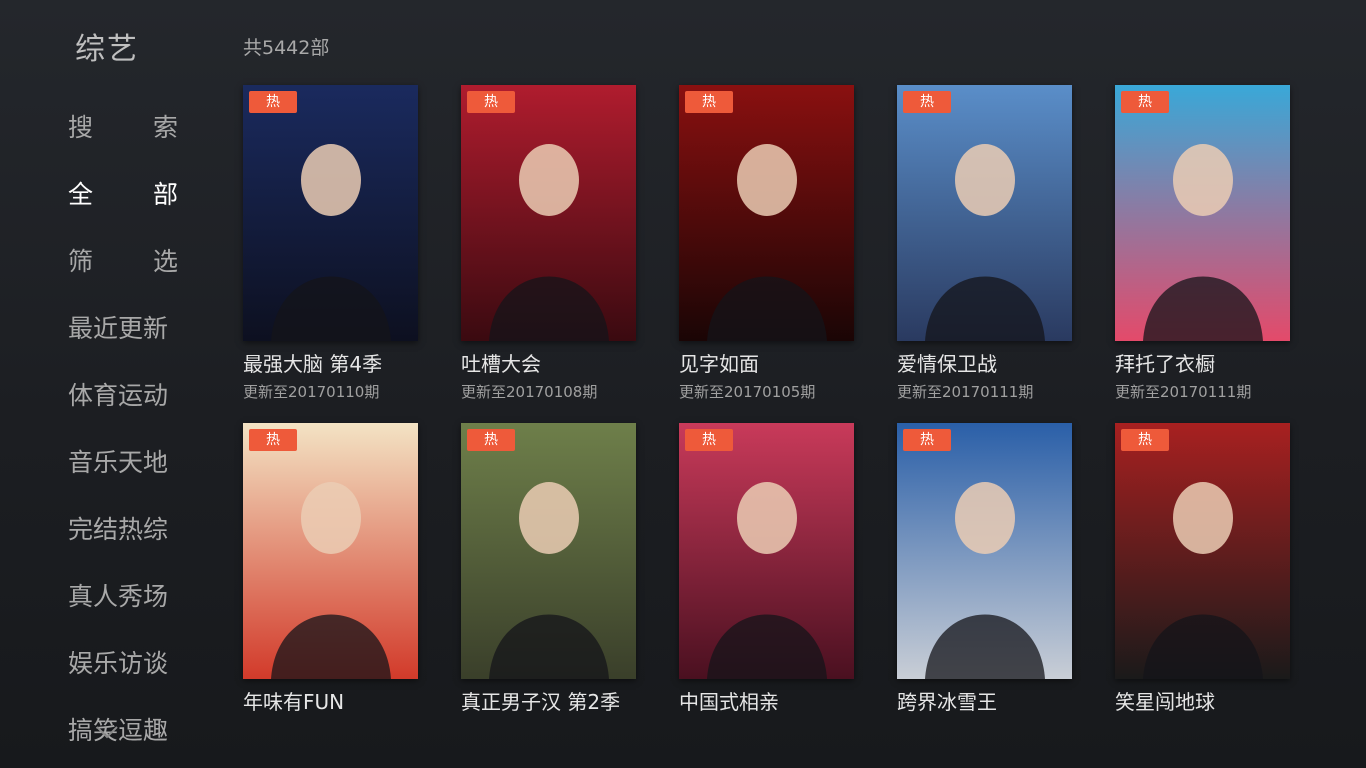 The width and height of the screenshot is (1366, 768). I want to click on sidebar-item-label: 完结热综, so click(118, 529).